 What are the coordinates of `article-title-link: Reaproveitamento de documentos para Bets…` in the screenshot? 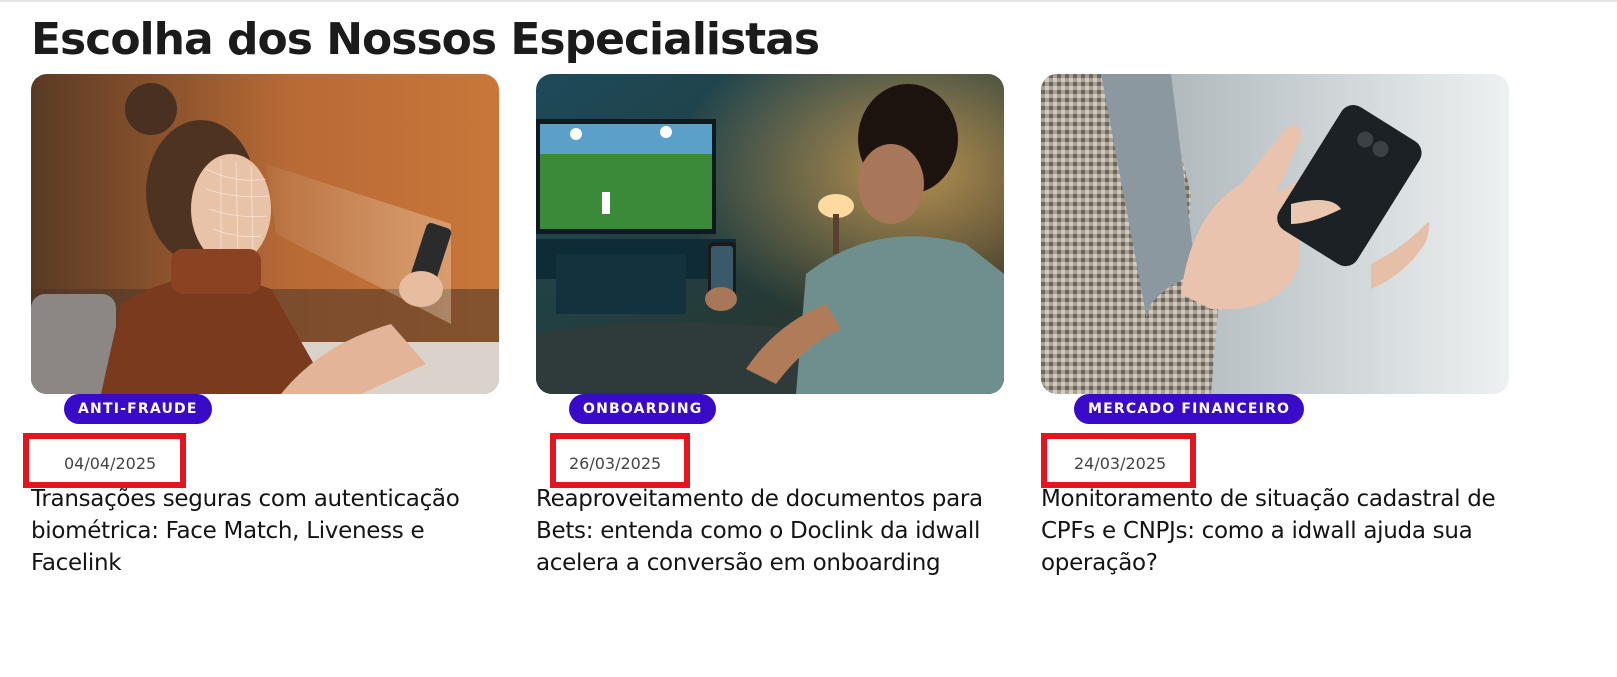 It's located at (770, 531).